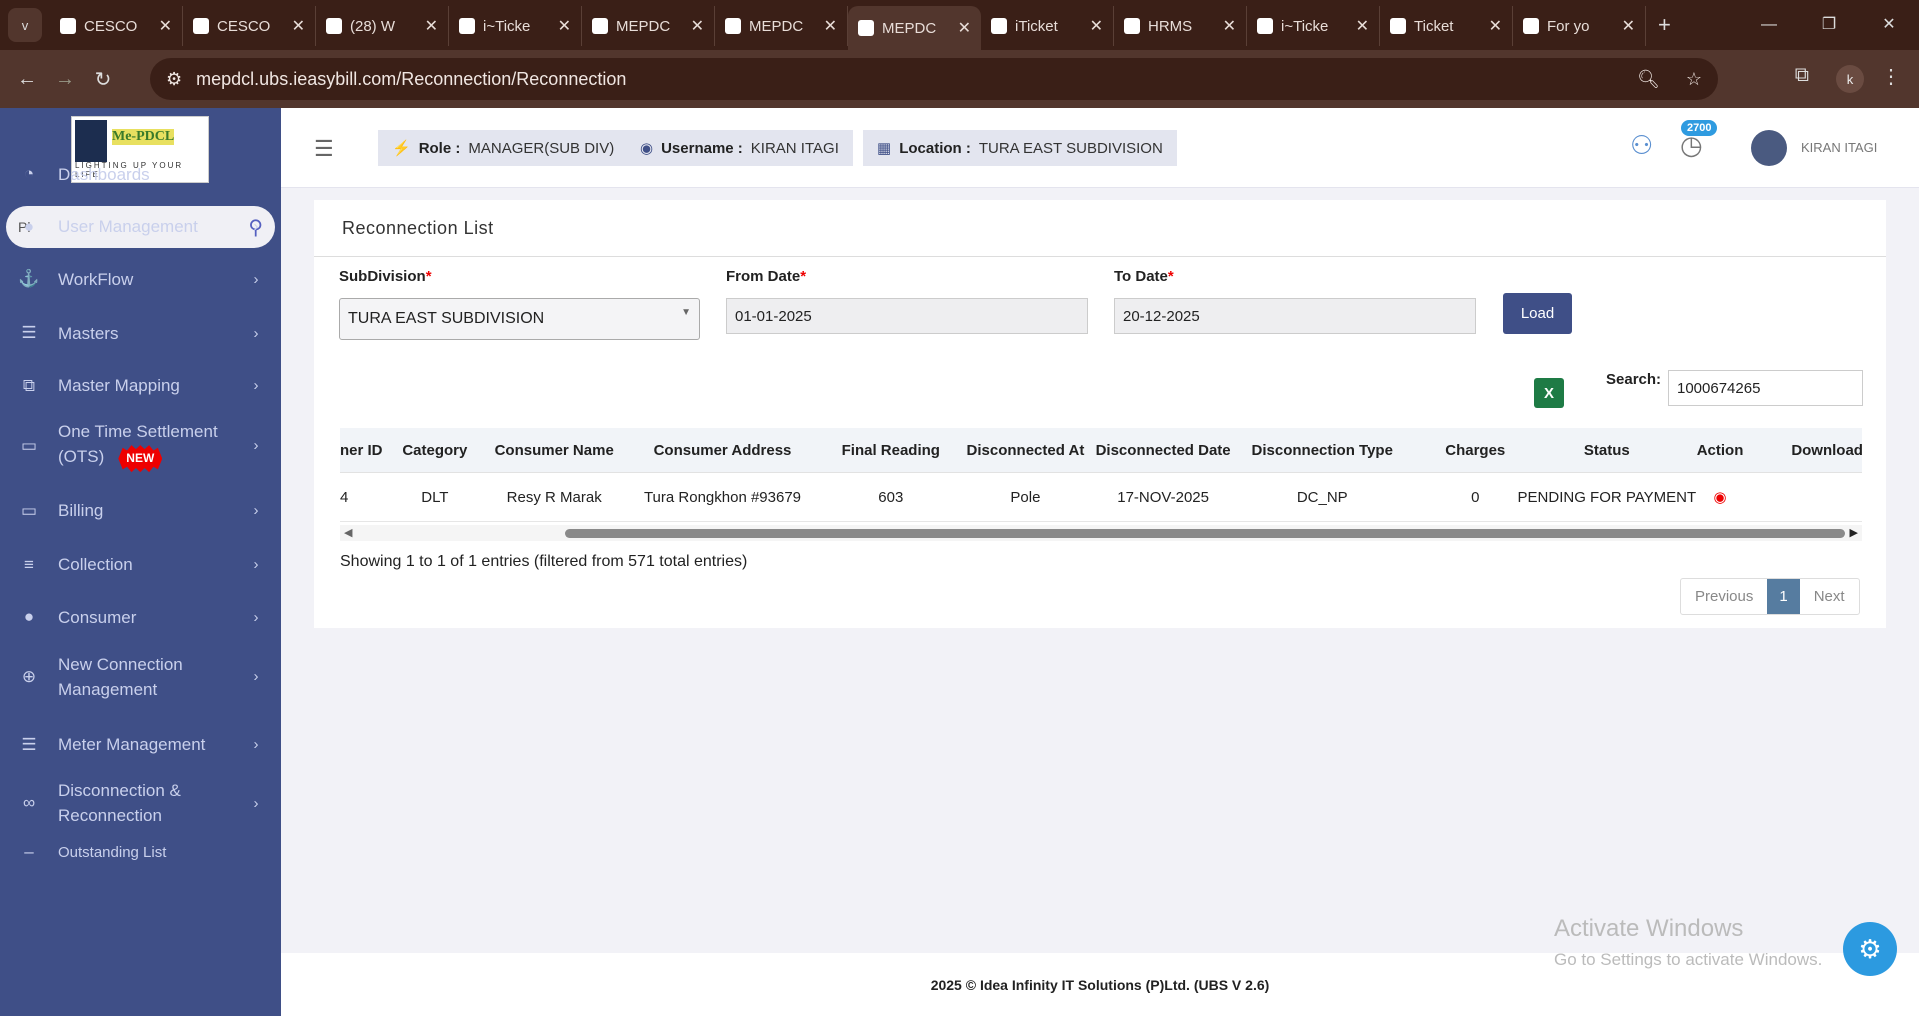  What do you see at coordinates (1144, 276) in the screenshot?
I see `to-date-label: To Date*` at bounding box center [1144, 276].